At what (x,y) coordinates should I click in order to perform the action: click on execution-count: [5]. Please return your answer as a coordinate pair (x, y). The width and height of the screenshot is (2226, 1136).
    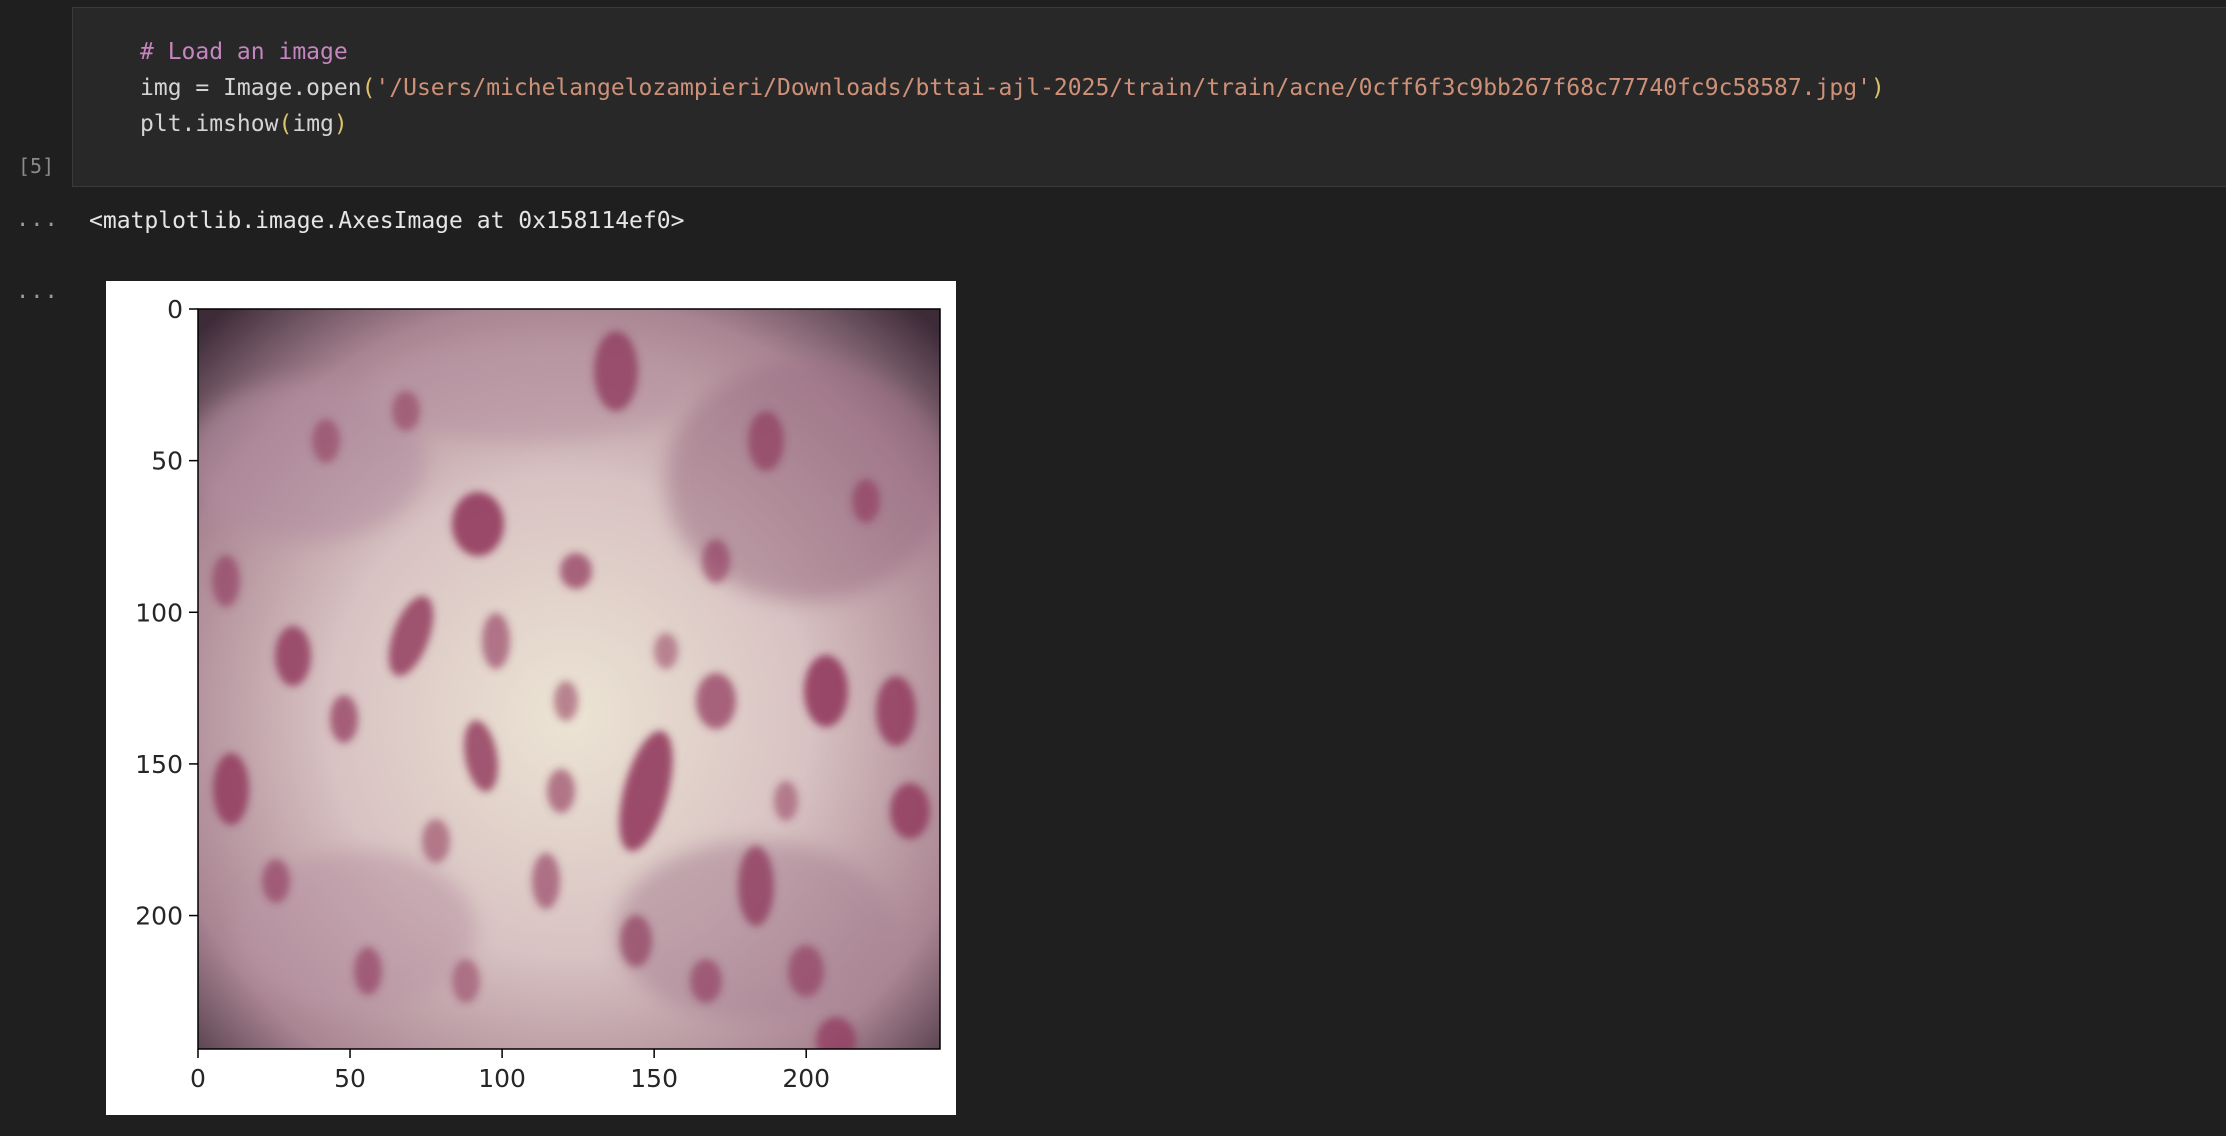
    Looking at the image, I should click on (36, 166).